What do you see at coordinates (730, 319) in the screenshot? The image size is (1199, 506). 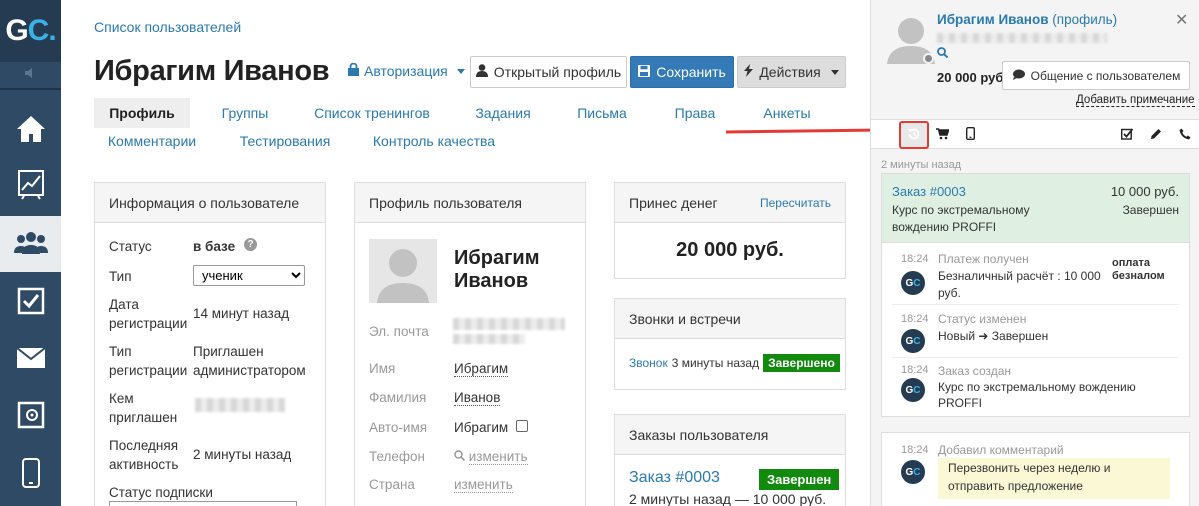 I see `calls-title: Звонки и встречи` at bounding box center [730, 319].